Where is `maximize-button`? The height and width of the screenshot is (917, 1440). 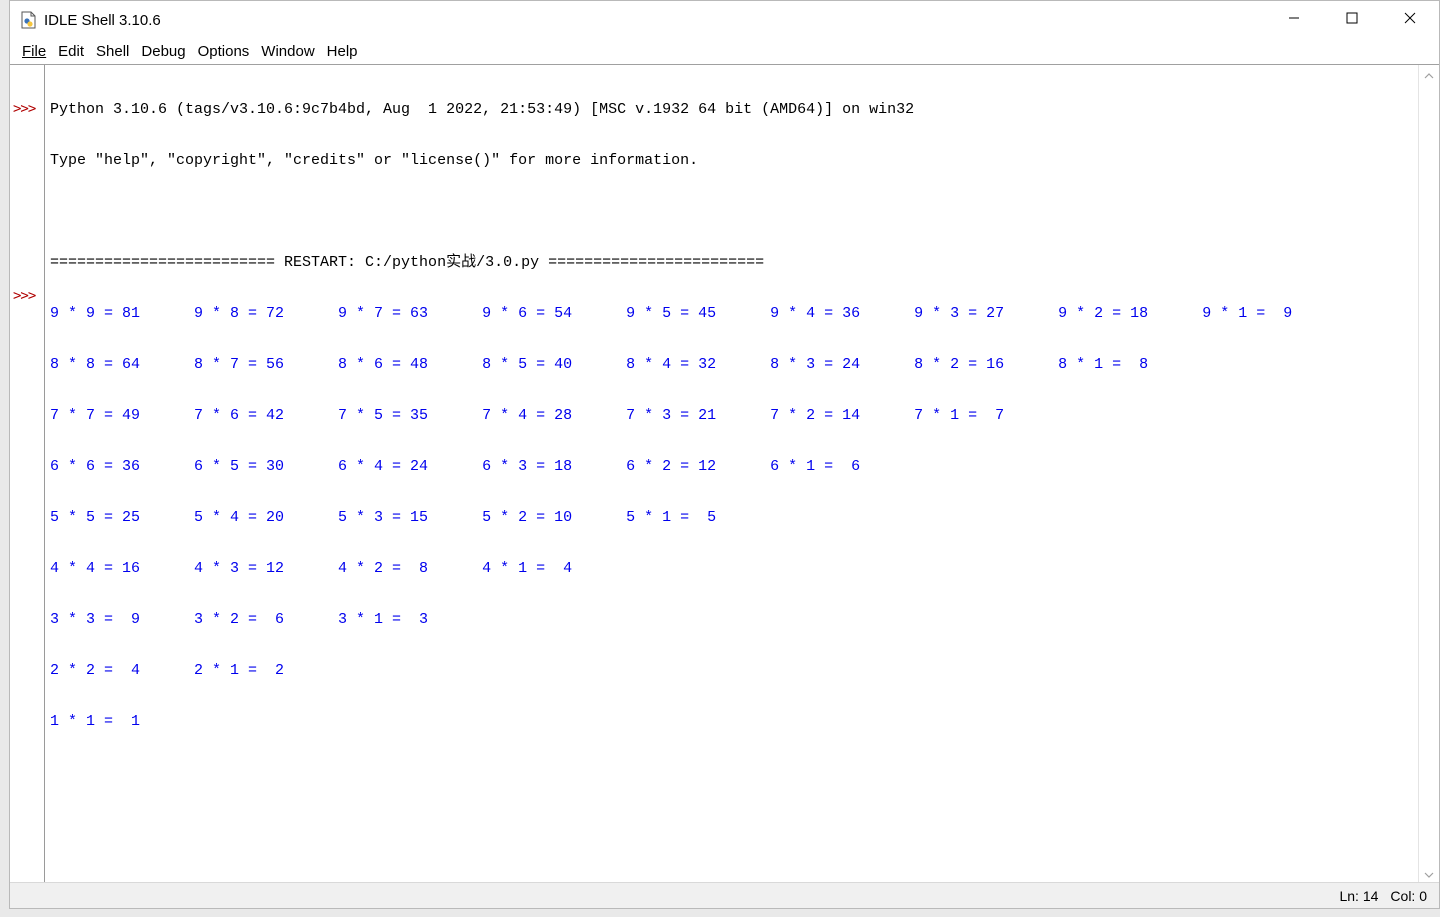
maximize-button is located at coordinates (1352, 20).